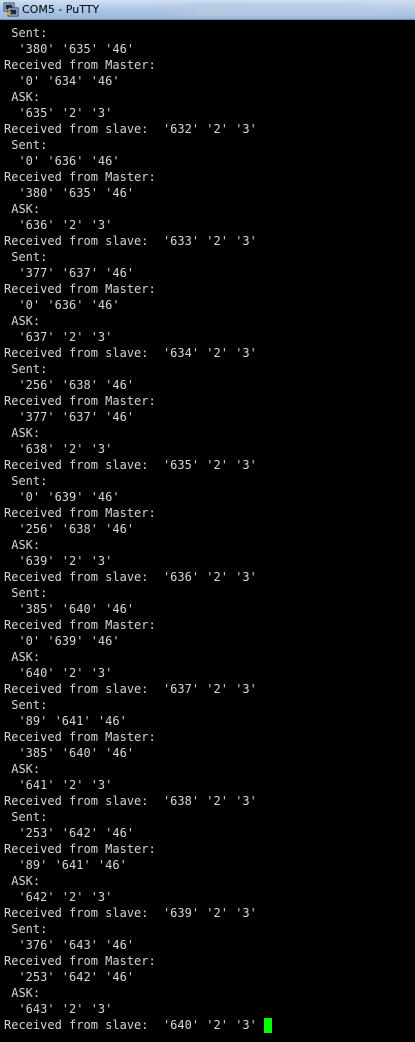  I want to click on window-title: COM5 - PuTTY, so click(61, 9).